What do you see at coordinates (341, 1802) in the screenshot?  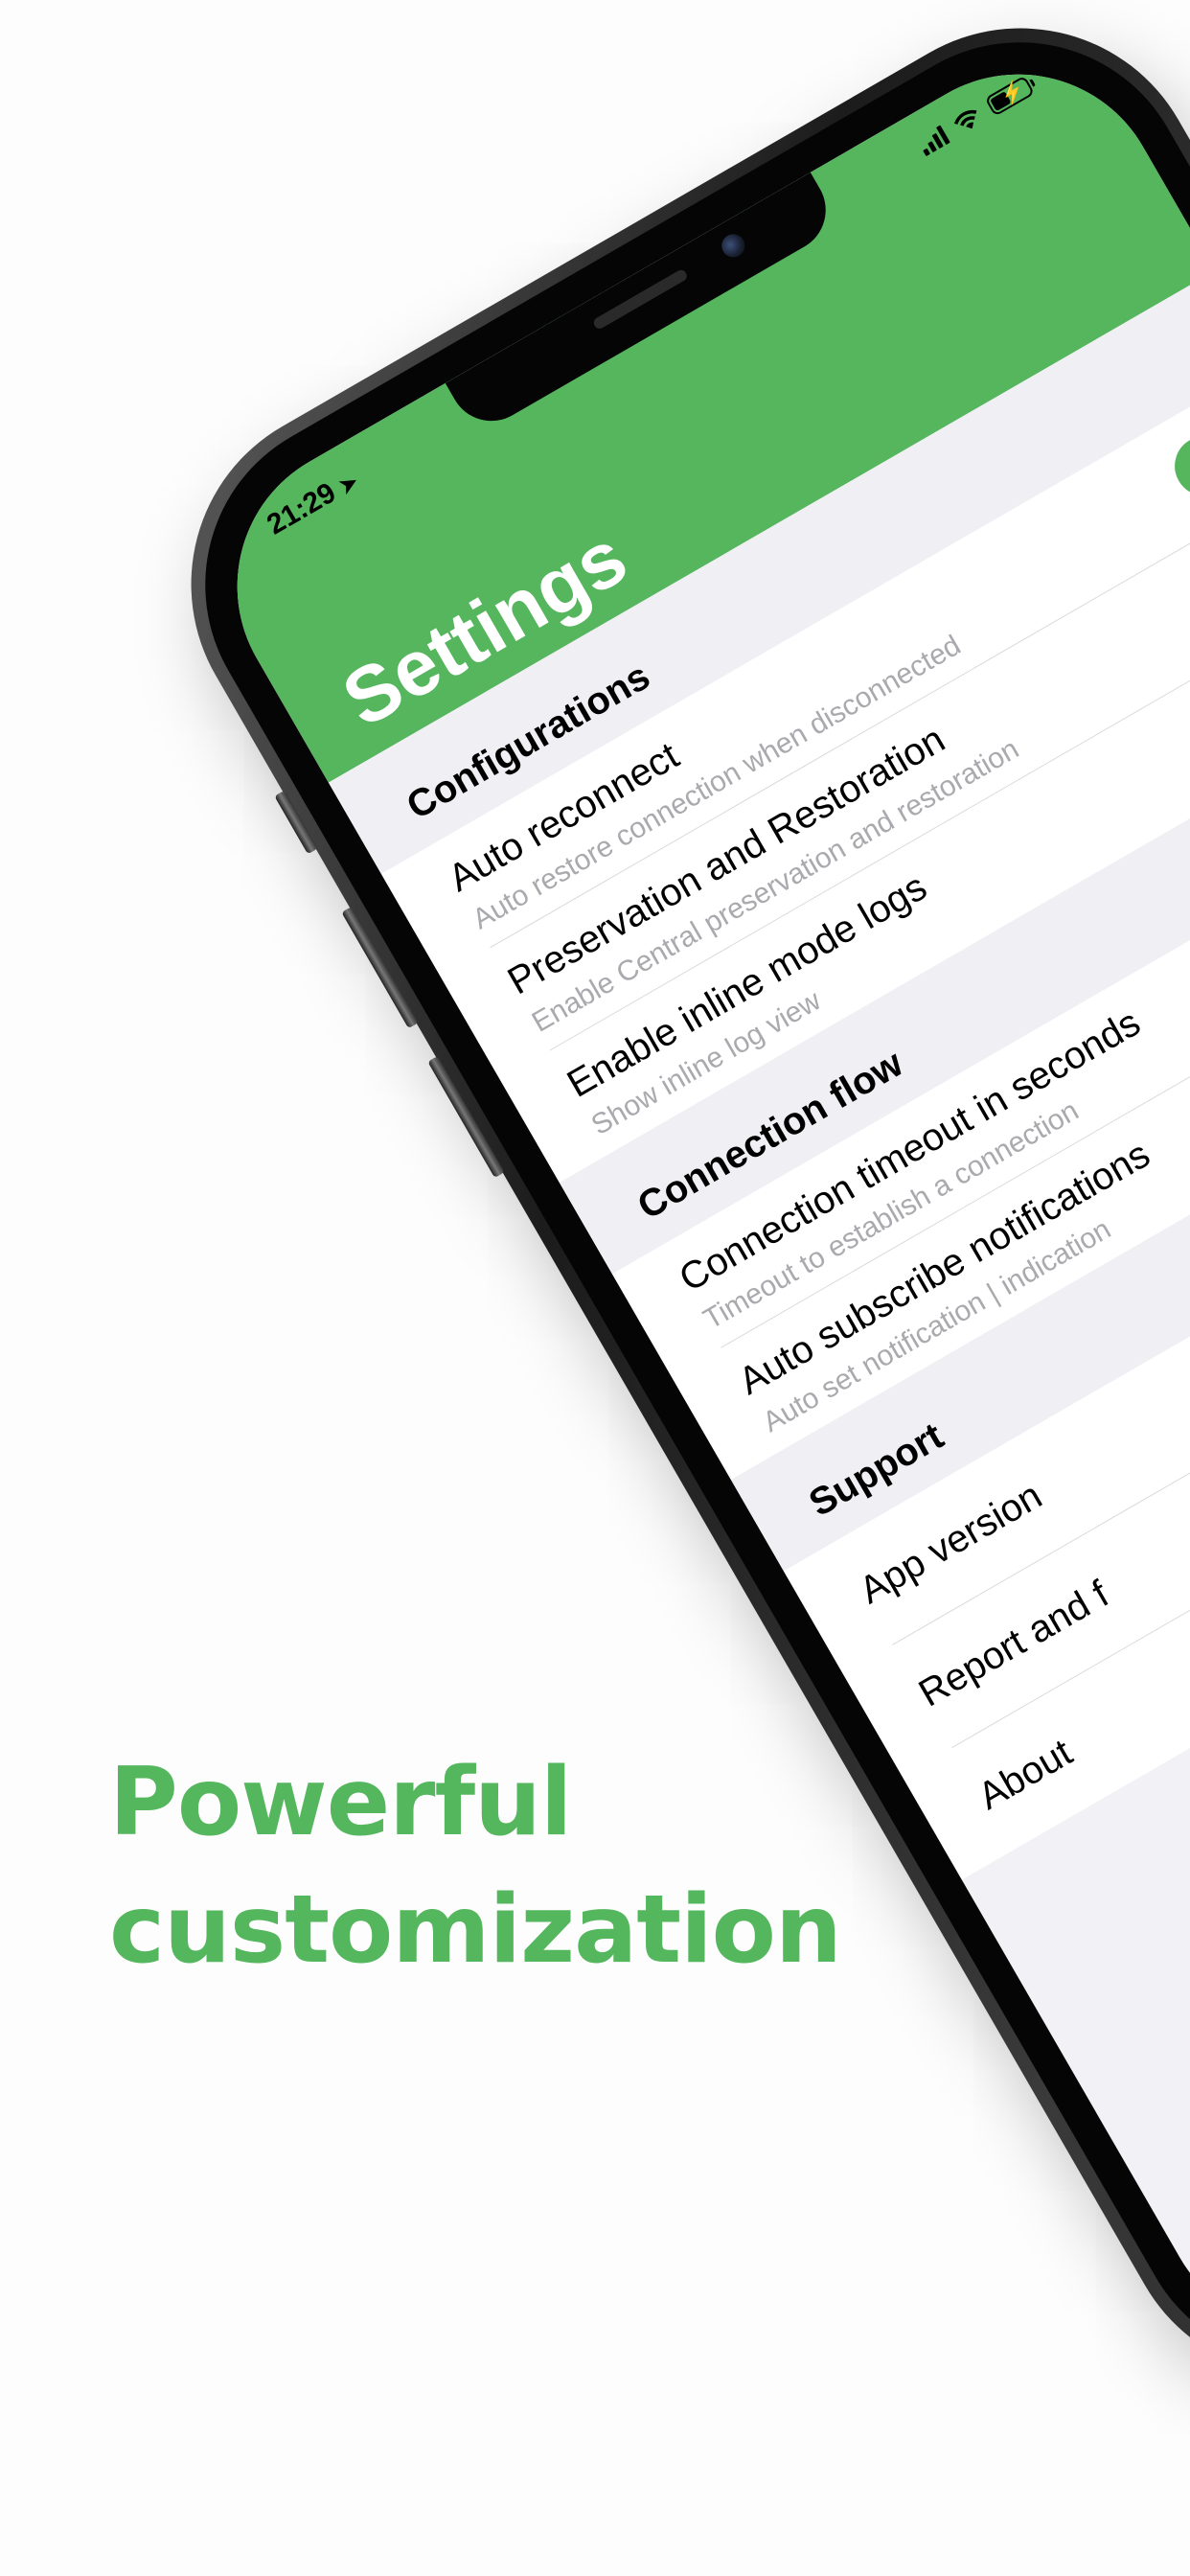 I see `headline-line-1: Powerful` at bounding box center [341, 1802].